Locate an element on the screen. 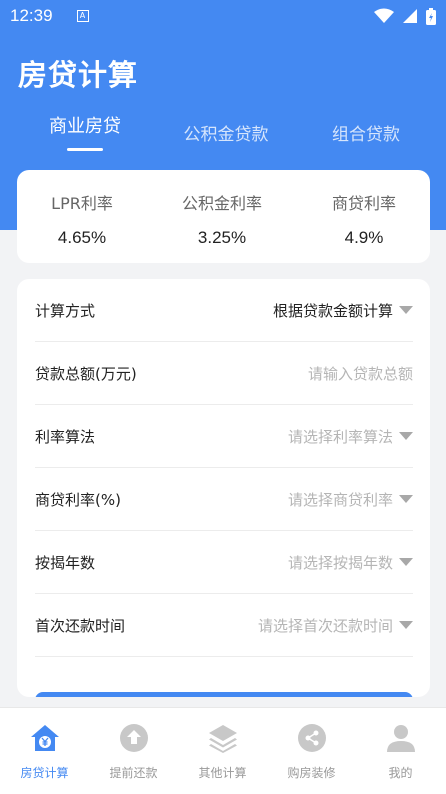  nav-label: 购房装修 is located at coordinates (311, 773).